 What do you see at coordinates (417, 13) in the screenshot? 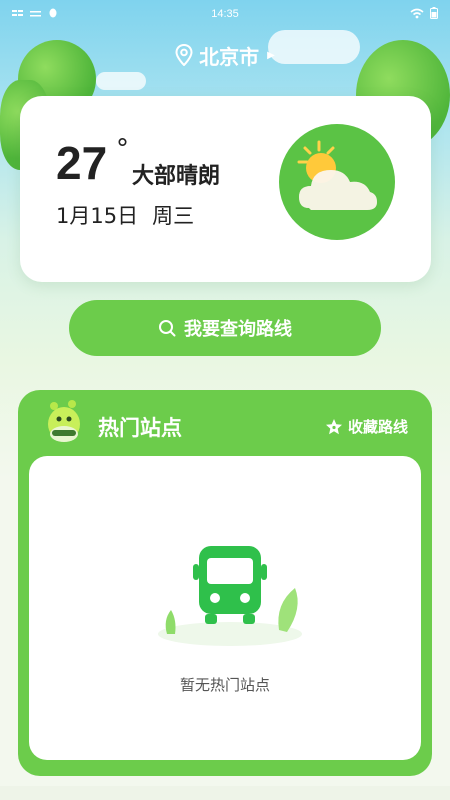
I see `wifi-icon` at bounding box center [417, 13].